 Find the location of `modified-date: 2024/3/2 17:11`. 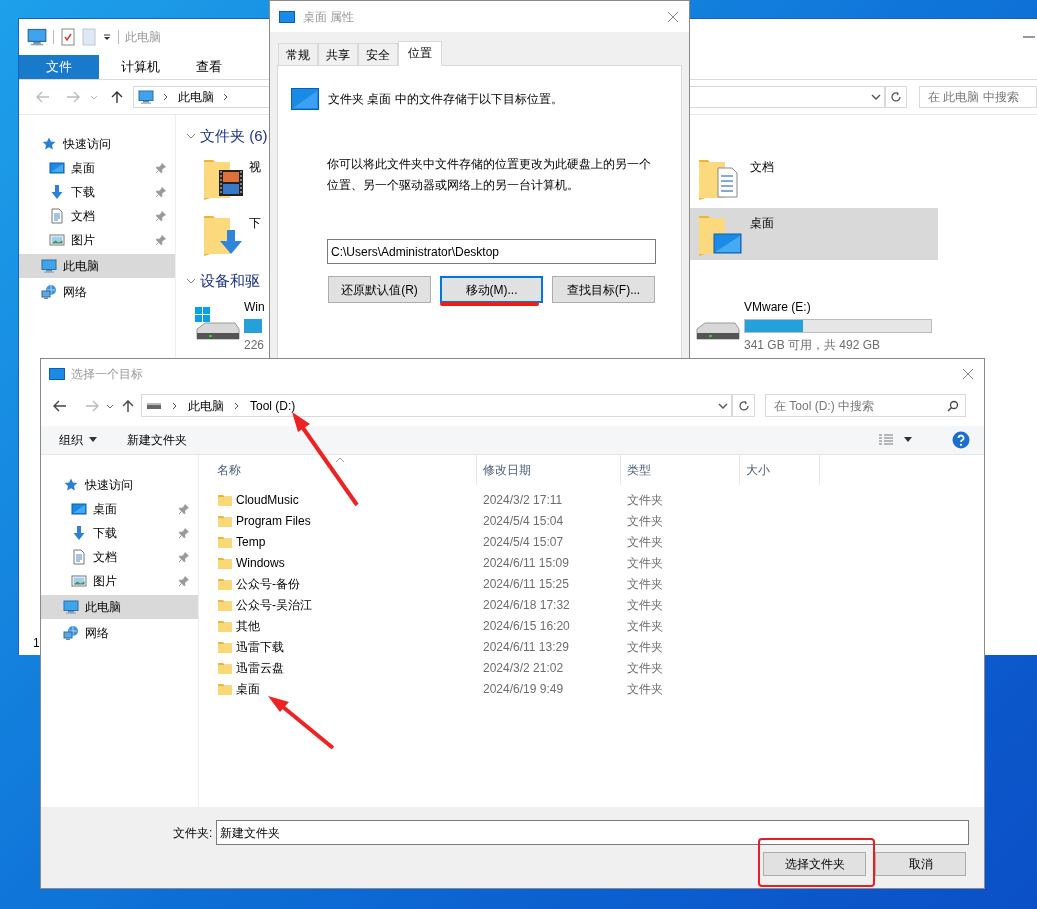

modified-date: 2024/3/2 17:11 is located at coordinates (523, 500).